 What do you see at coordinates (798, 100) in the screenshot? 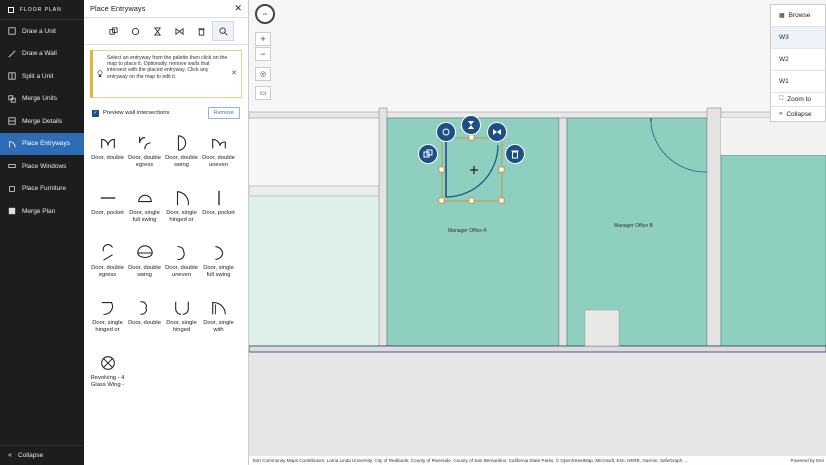
I see `zoom-to-button: ⛶ Zoom to` at bounding box center [798, 100].